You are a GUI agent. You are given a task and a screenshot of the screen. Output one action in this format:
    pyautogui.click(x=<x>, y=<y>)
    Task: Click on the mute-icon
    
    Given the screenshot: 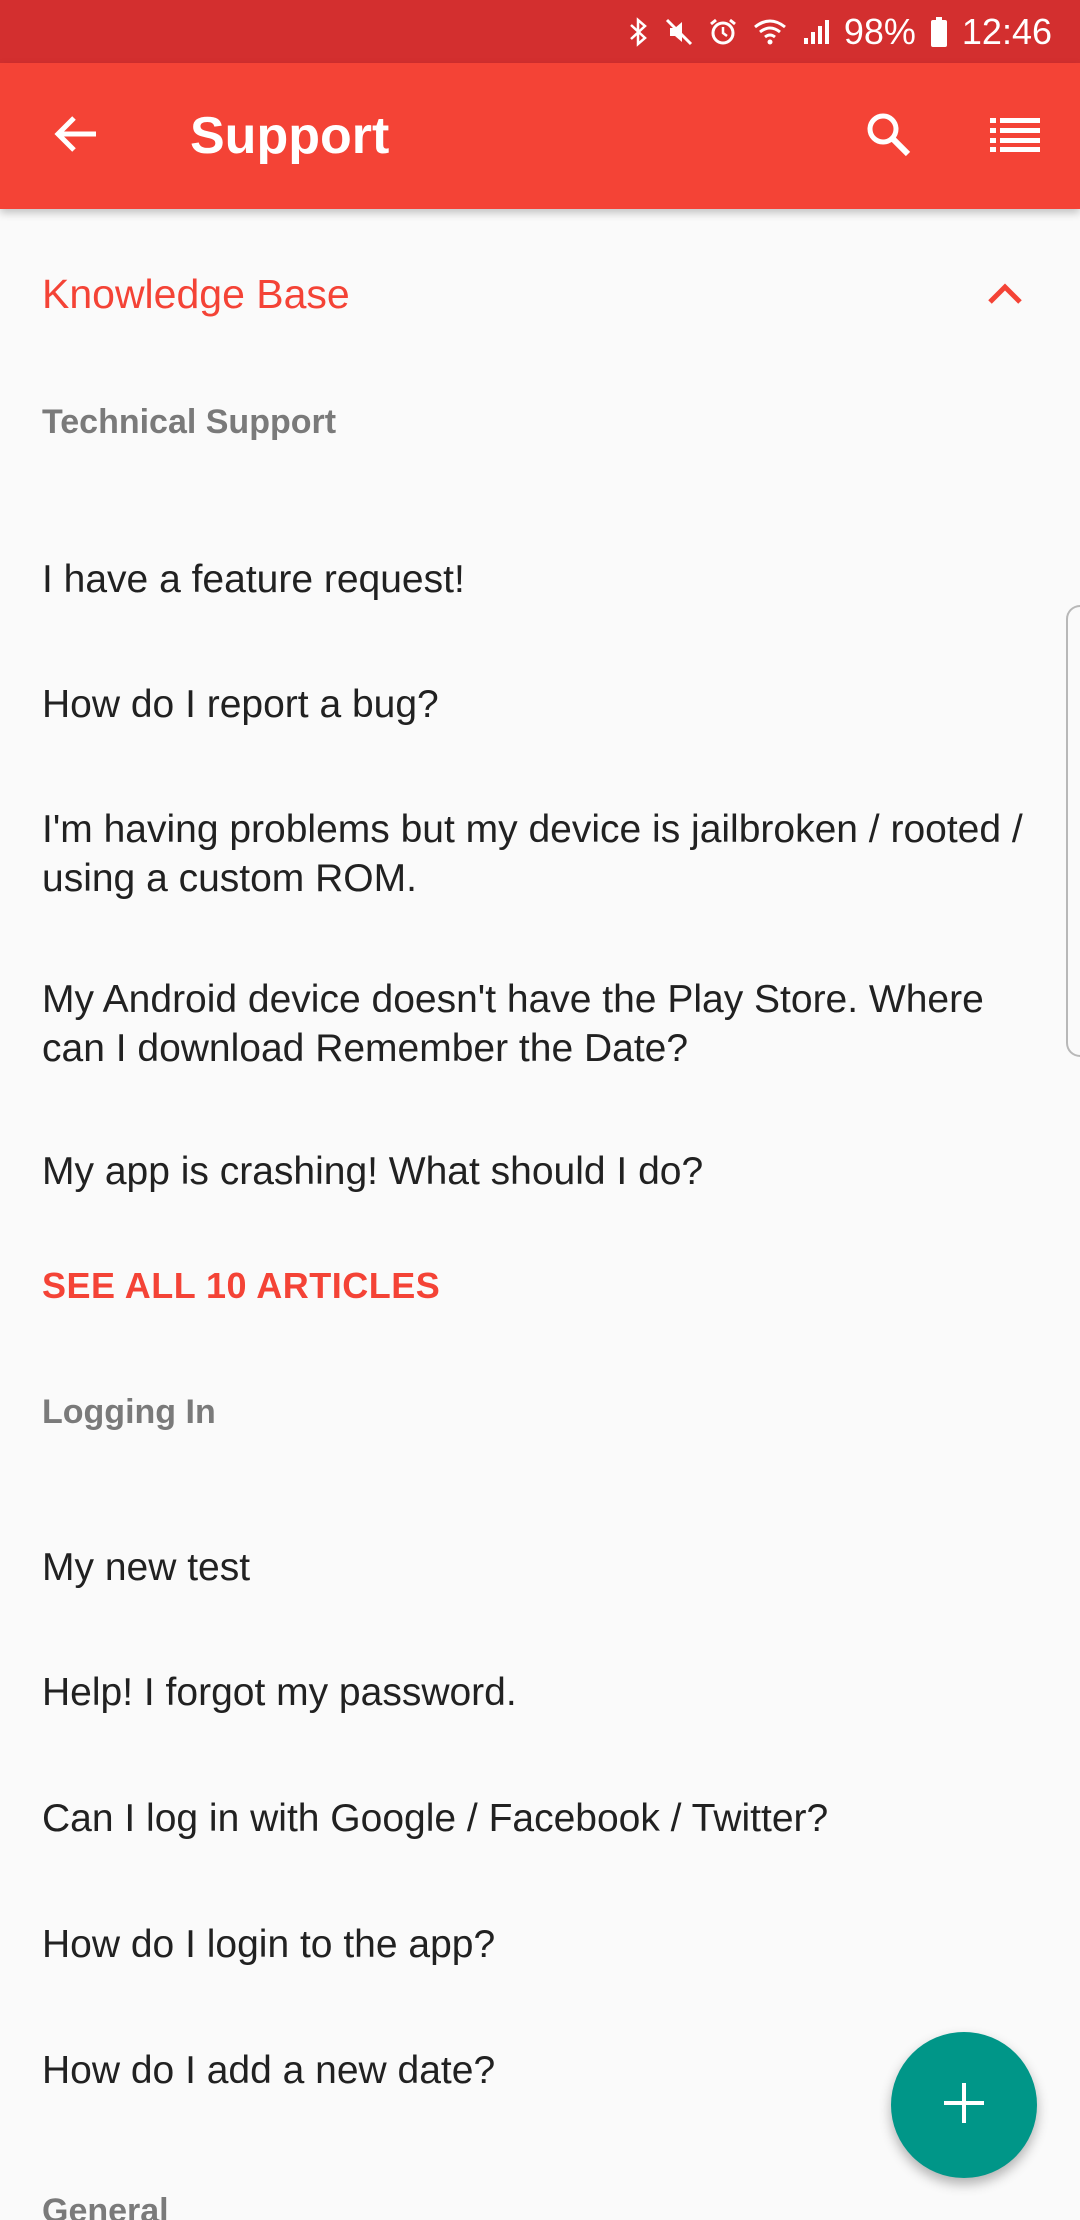 What is the action you would take?
    pyautogui.click(x=679, y=31)
    